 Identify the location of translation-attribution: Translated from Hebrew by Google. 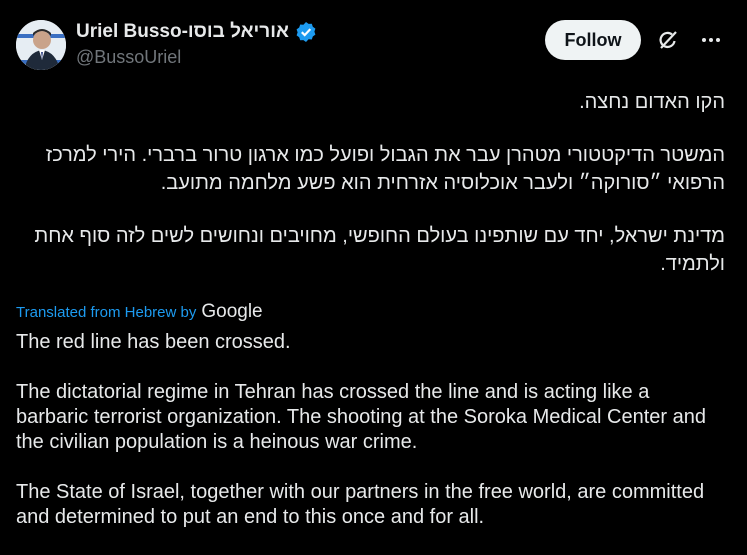
(139, 312).